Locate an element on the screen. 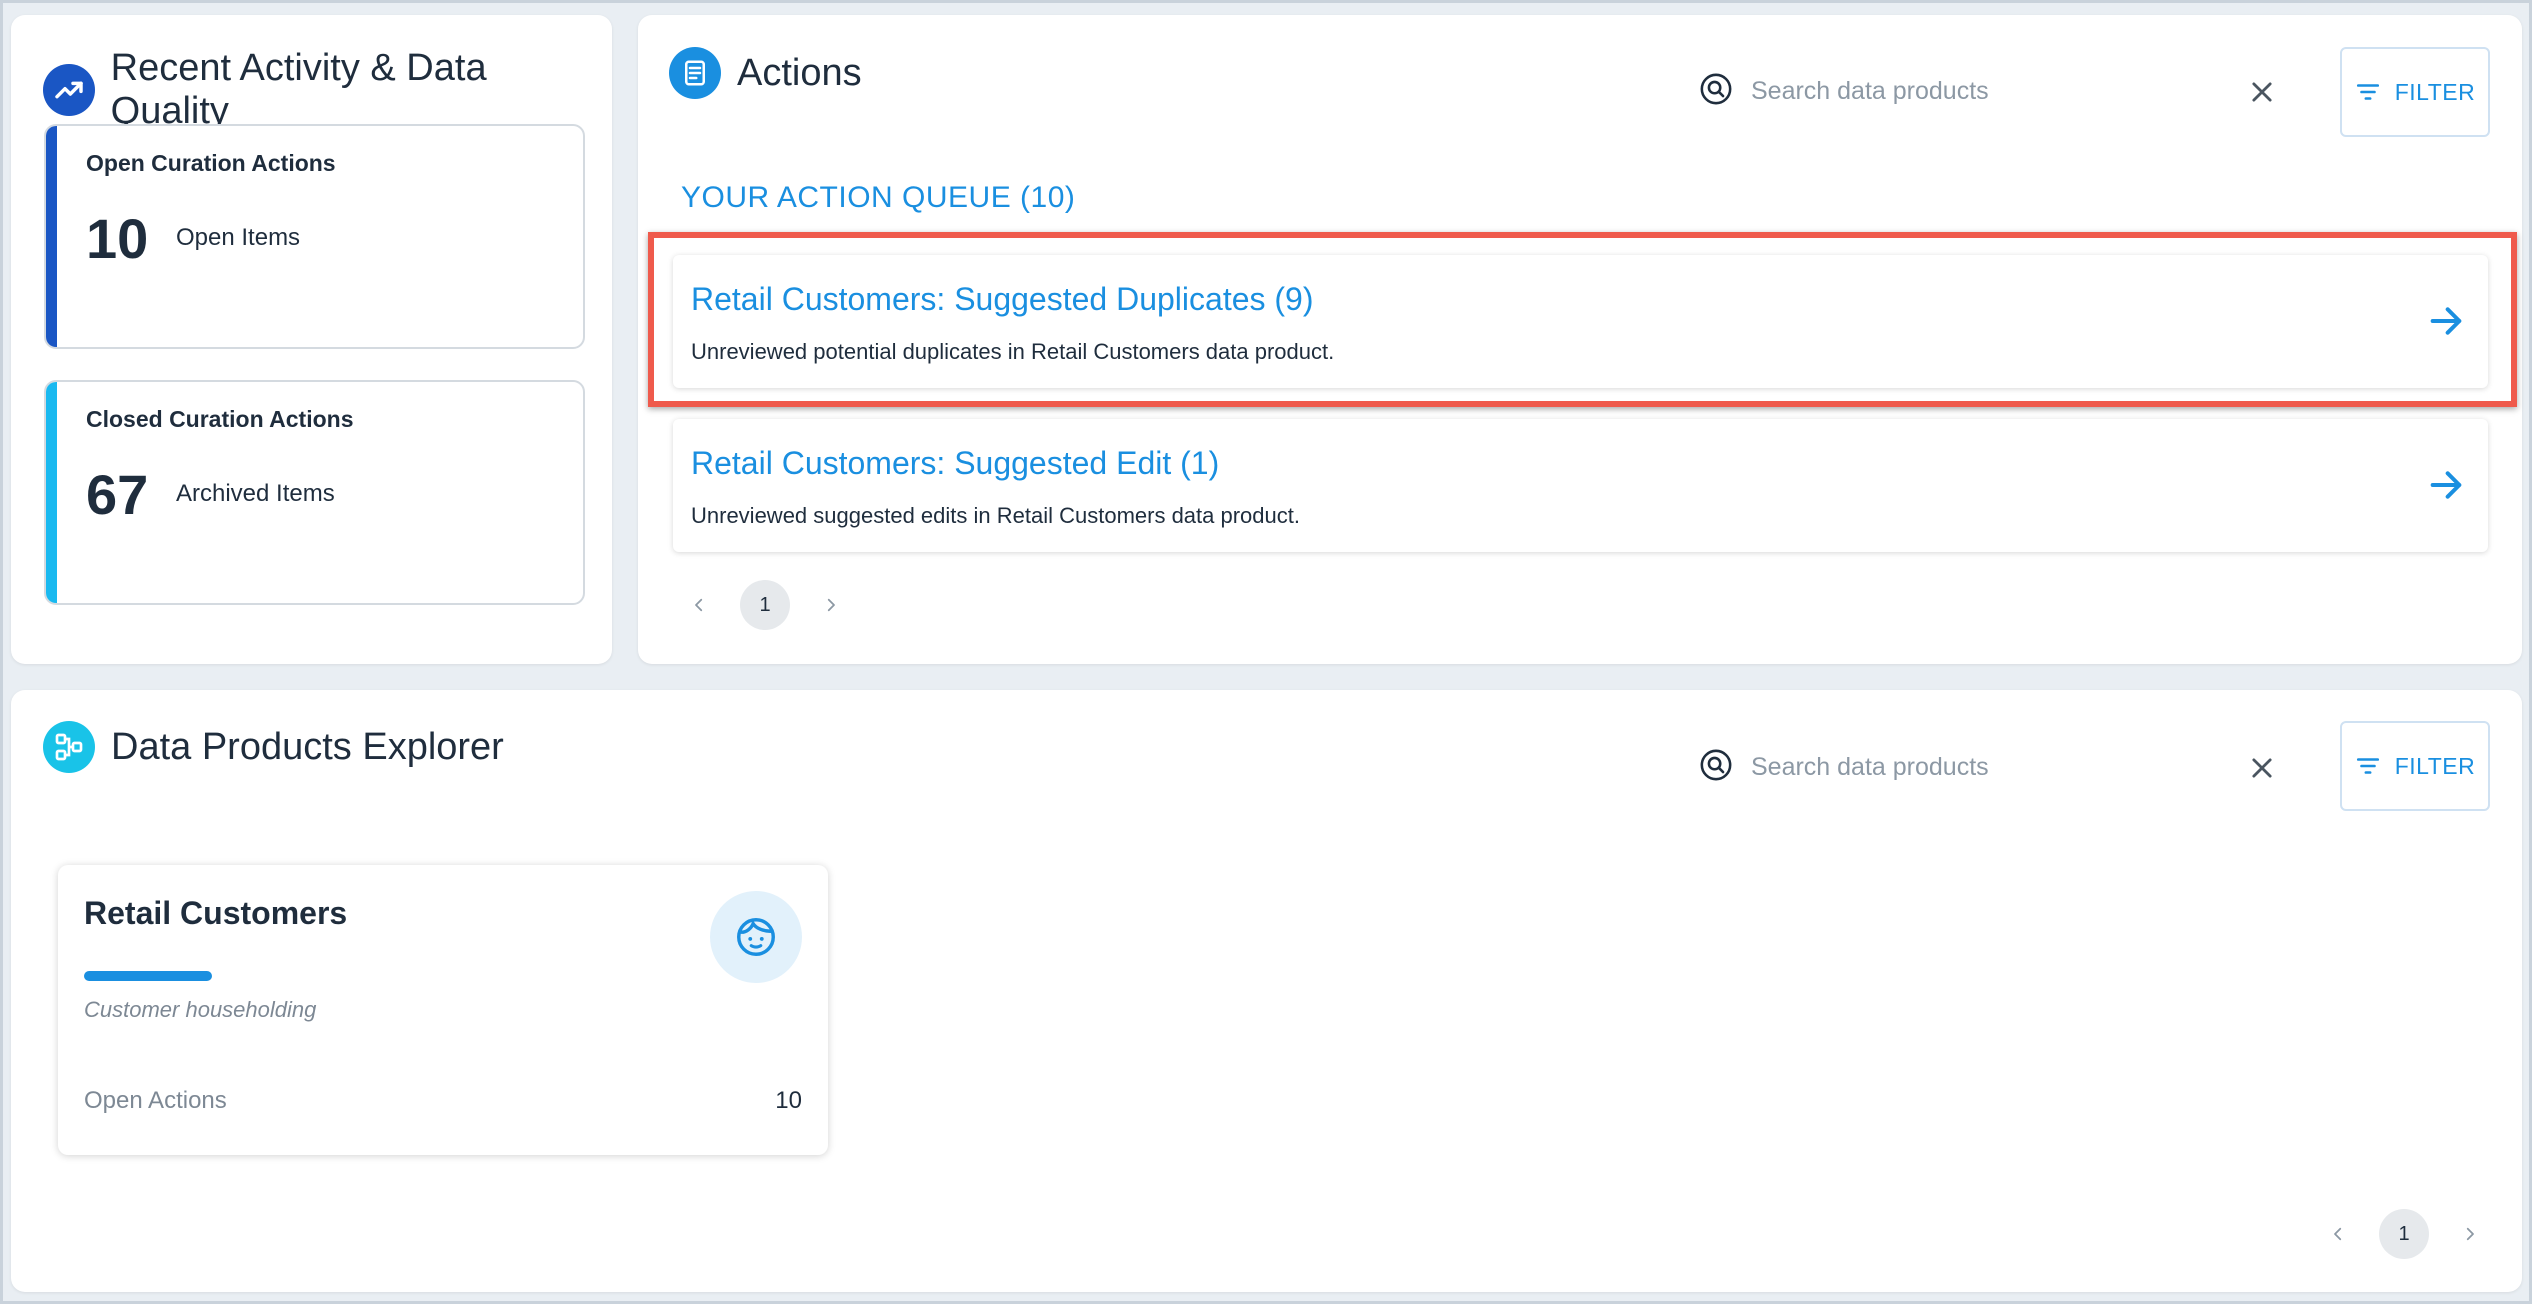 The image size is (2532, 1304). actions-header: Actions is located at coordinates (765, 73).